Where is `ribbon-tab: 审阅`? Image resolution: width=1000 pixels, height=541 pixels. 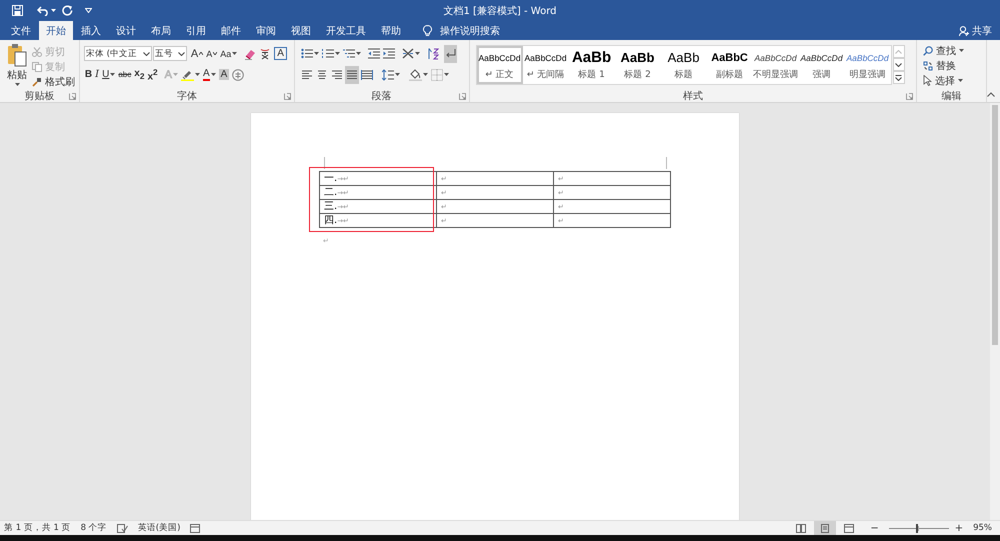
ribbon-tab: 审阅 is located at coordinates (266, 30).